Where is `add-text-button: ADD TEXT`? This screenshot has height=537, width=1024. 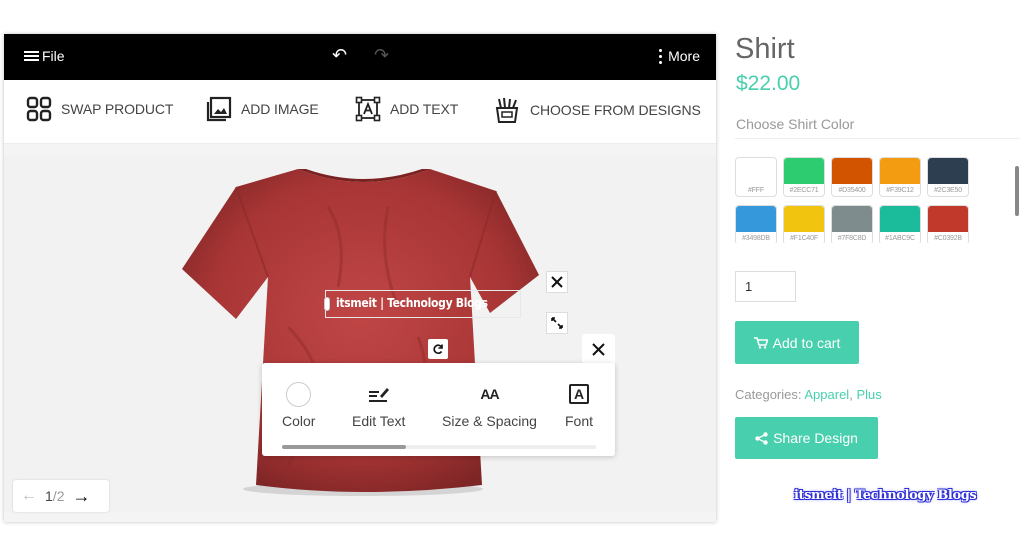
add-text-button: ADD TEXT is located at coordinates (406, 109).